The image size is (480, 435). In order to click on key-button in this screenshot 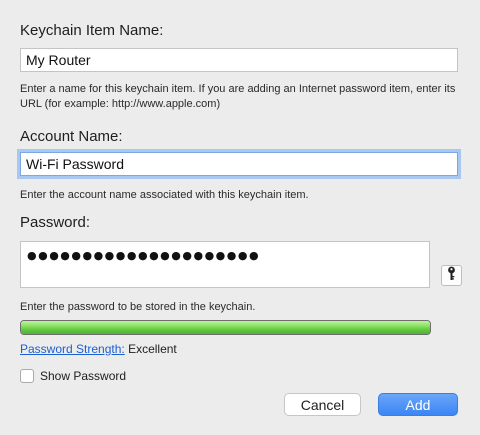, I will do `click(451, 275)`.